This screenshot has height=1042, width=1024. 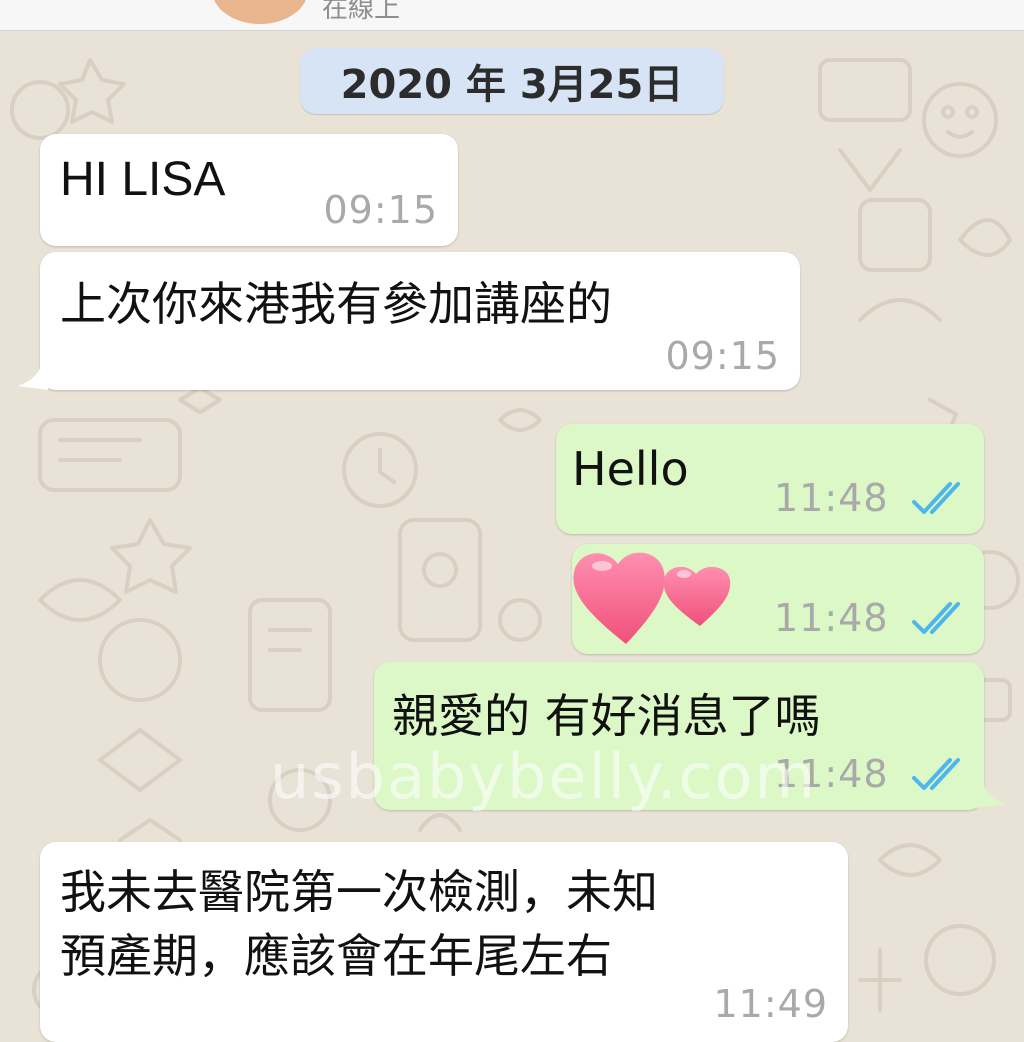 What do you see at coordinates (361, 12) in the screenshot?
I see `contact-status: 在線上` at bounding box center [361, 12].